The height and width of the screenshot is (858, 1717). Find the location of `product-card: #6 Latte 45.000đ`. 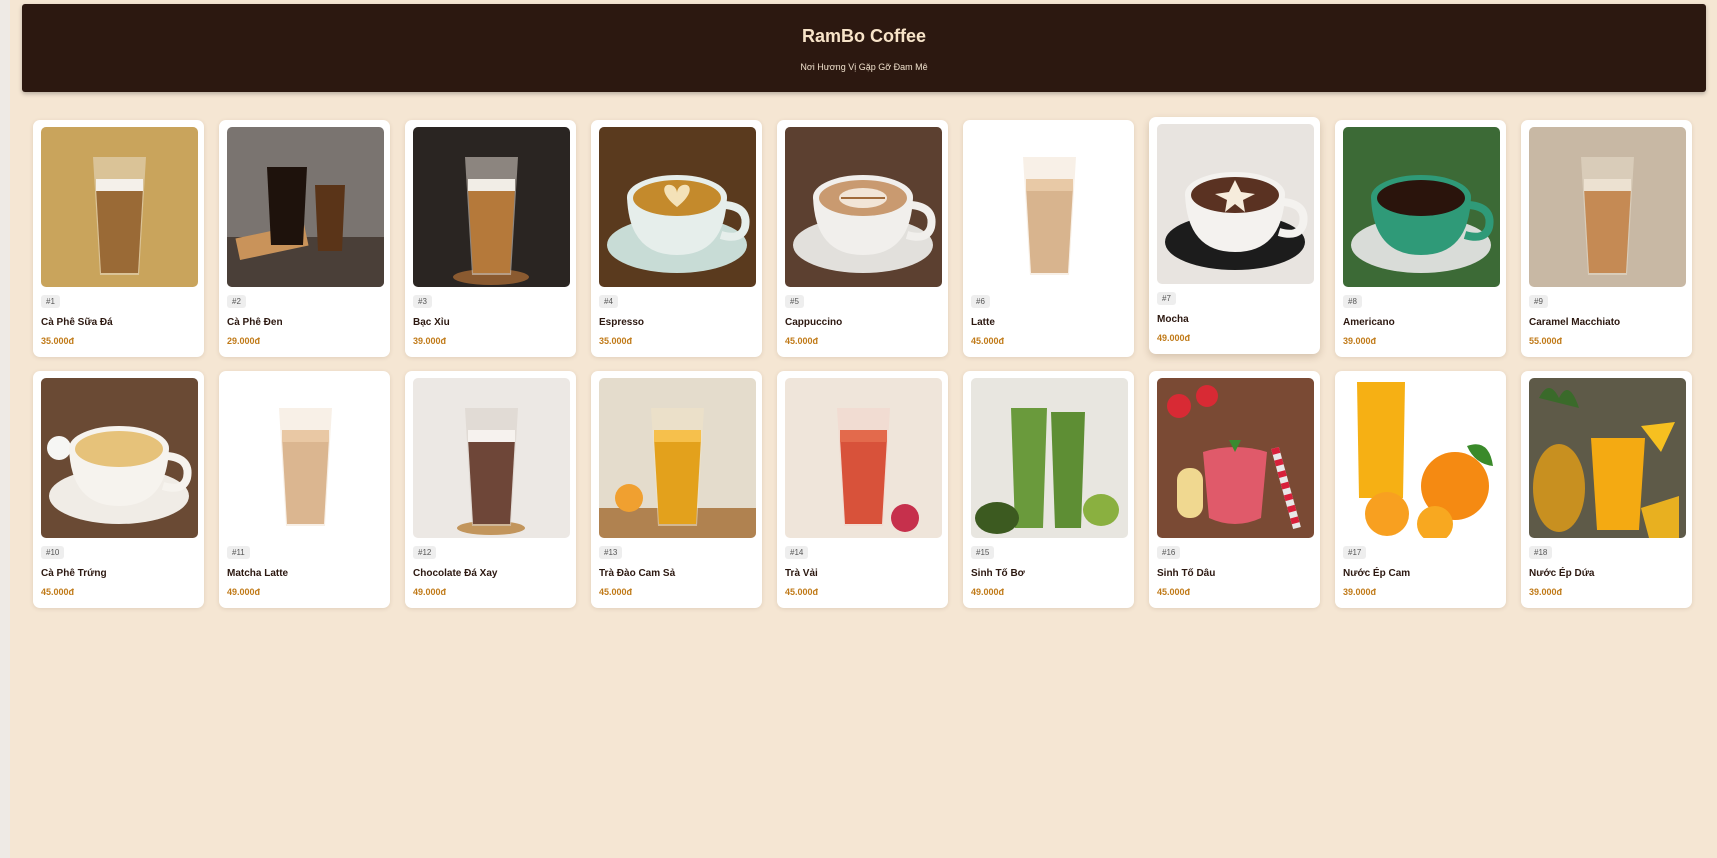

product-card: #6 Latte 45.000đ is located at coordinates (1048, 238).